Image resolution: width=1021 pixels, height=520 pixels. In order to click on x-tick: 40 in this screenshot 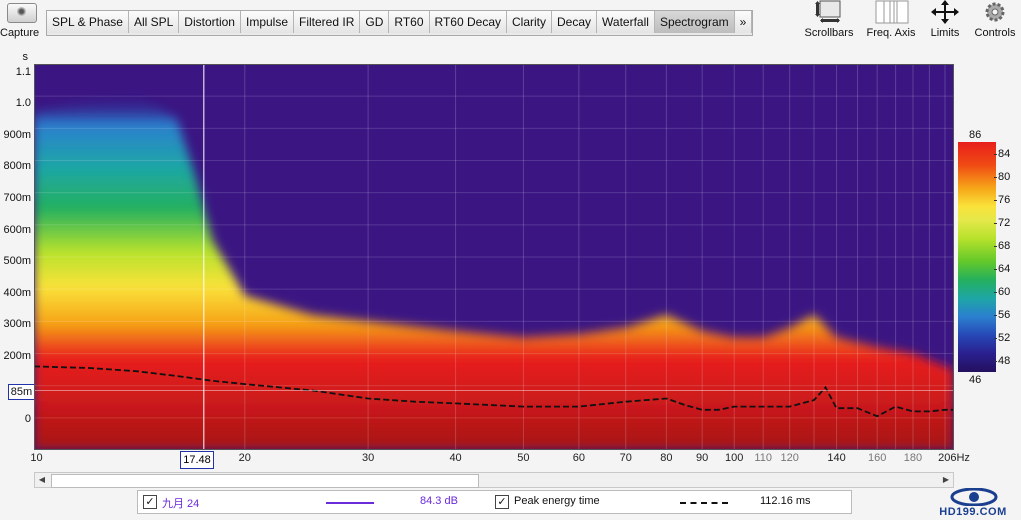, I will do `click(455, 458)`.